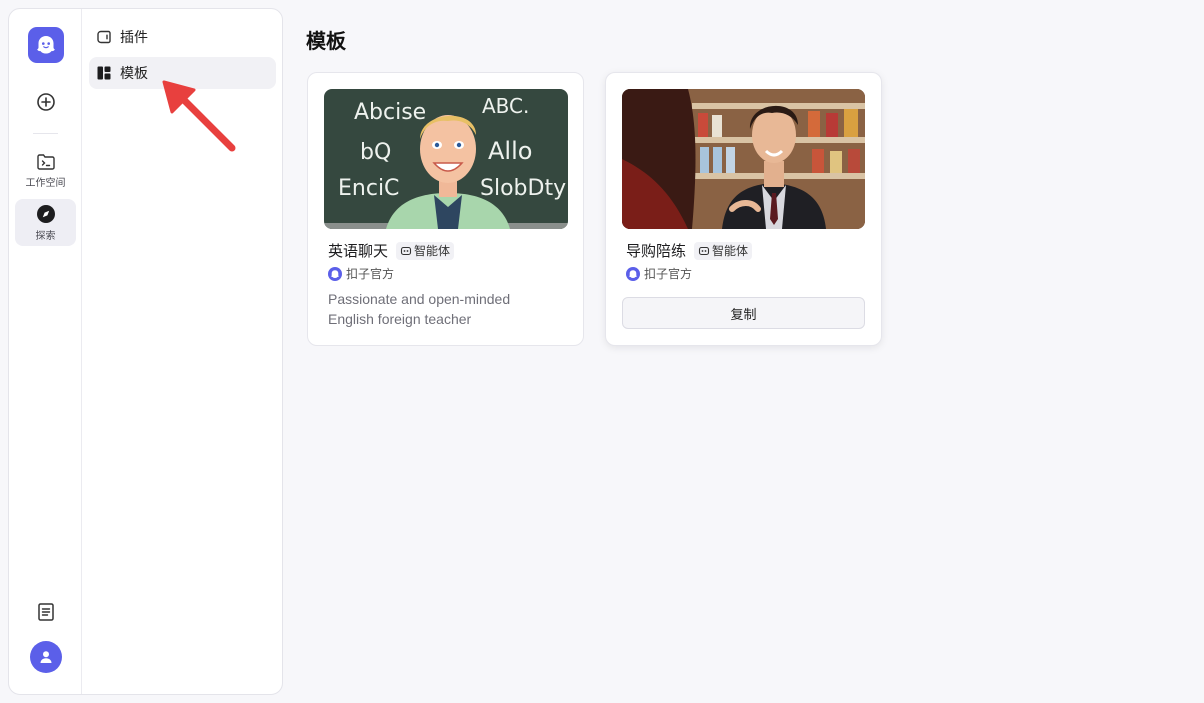 The width and height of the screenshot is (1204, 703). What do you see at coordinates (45, 351) in the screenshot?
I see `icon-rail: 工作空间 探索` at bounding box center [45, 351].